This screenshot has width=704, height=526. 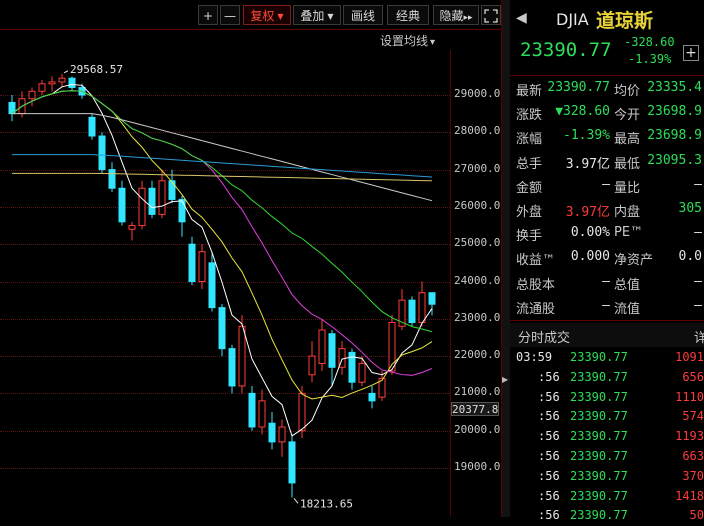 What do you see at coordinates (477, 205) in the screenshot?
I see `y-tick-label: 26000.0` at bounding box center [477, 205].